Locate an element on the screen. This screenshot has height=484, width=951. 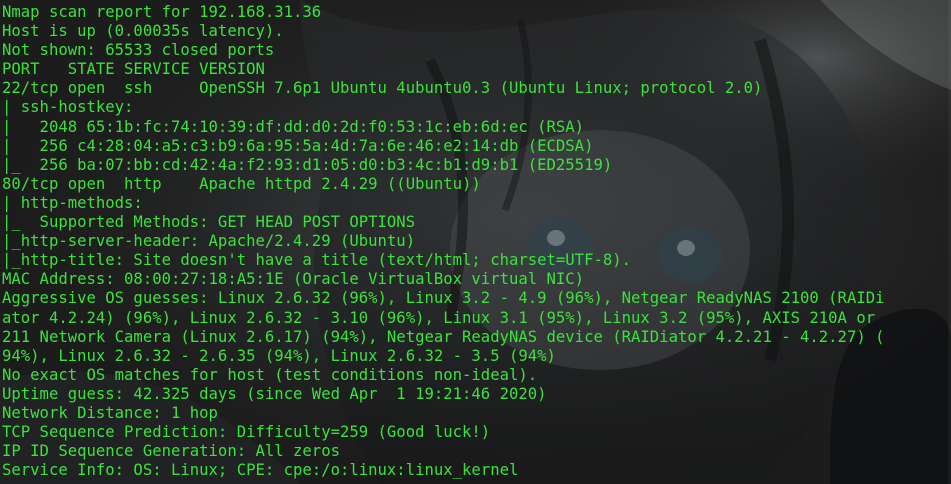
output-line: IP ID Sequence Generation: All zeros is located at coordinates (171, 451).